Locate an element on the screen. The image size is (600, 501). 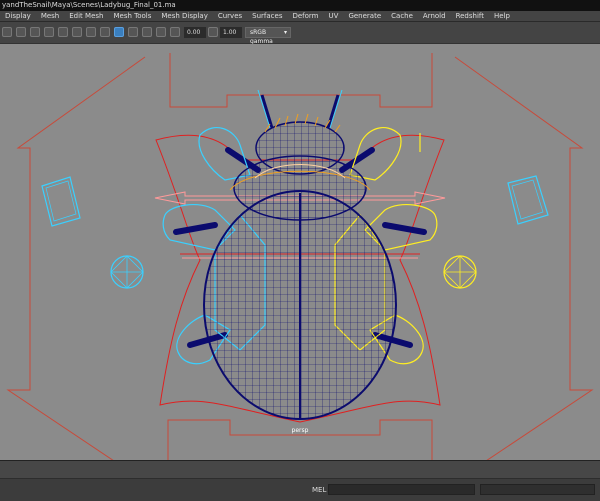
menu-edit-mesh: Edit Mesh is located at coordinates (86, 16).